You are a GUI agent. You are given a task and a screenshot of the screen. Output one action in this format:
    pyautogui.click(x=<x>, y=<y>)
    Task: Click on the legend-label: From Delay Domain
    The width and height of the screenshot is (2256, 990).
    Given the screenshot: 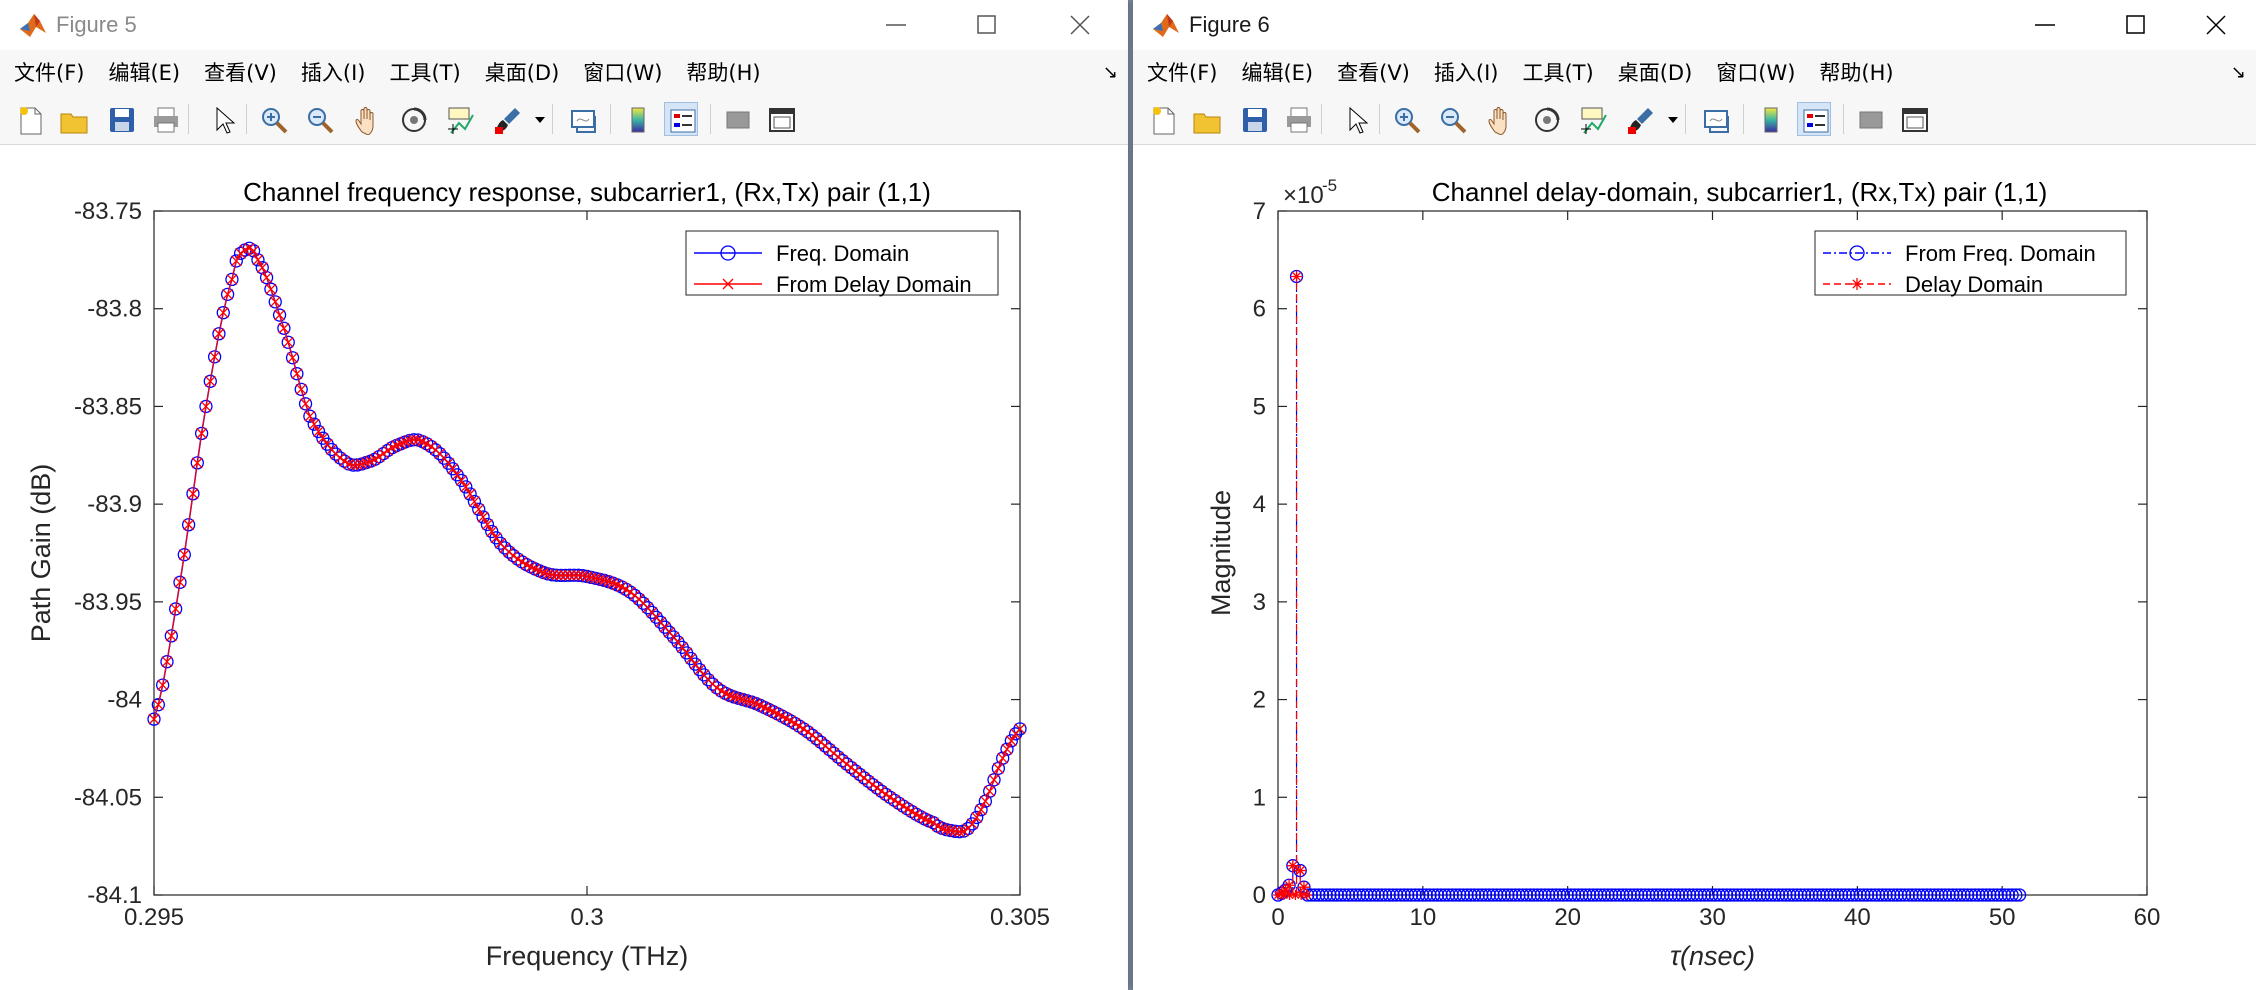 What is the action you would take?
    pyautogui.click(x=874, y=284)
    